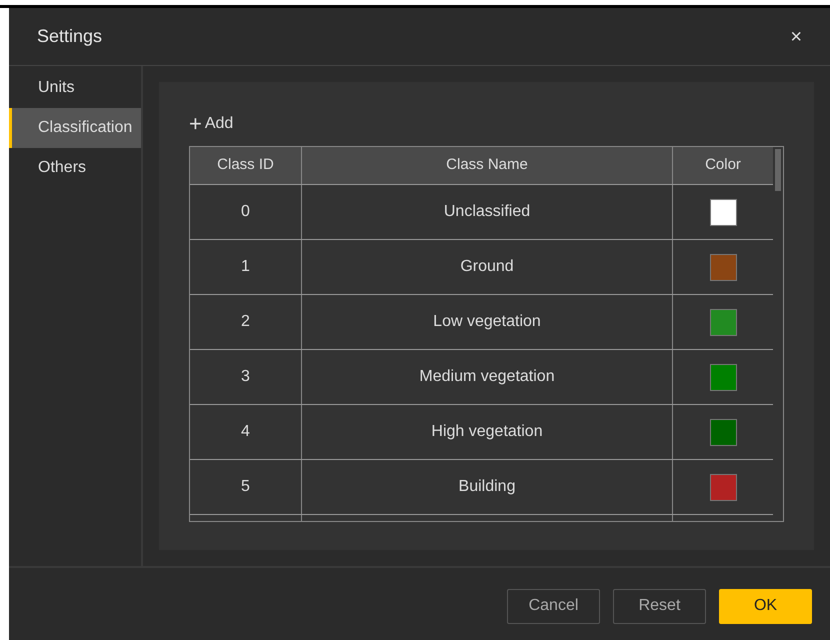  What do you see at coordinates (75, 128) in the screenshot?
I see `sidebar-item: Classification` at bounding box center [75, 128].